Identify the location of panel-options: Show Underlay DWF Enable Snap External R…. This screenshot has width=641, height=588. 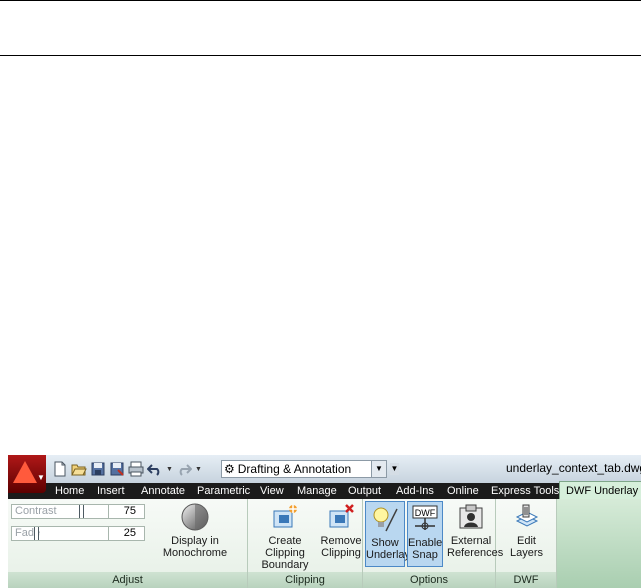
(433, 543).